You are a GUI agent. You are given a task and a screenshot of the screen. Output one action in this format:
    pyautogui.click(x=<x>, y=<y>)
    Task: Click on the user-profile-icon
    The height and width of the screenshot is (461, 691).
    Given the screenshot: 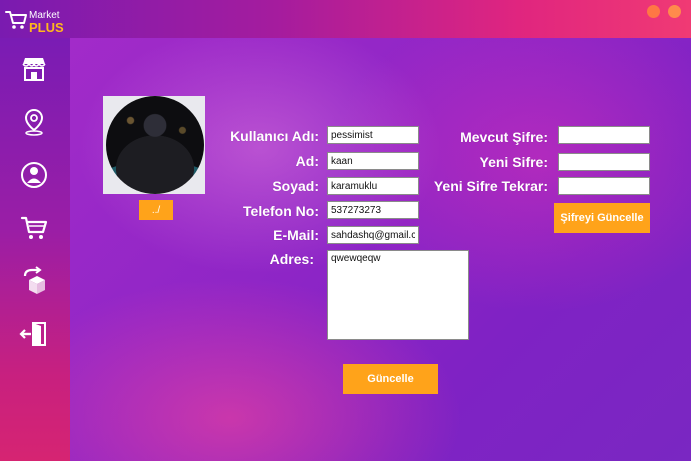 What is the action you would take?
    pyautogui.click(x=34, y=175)
    